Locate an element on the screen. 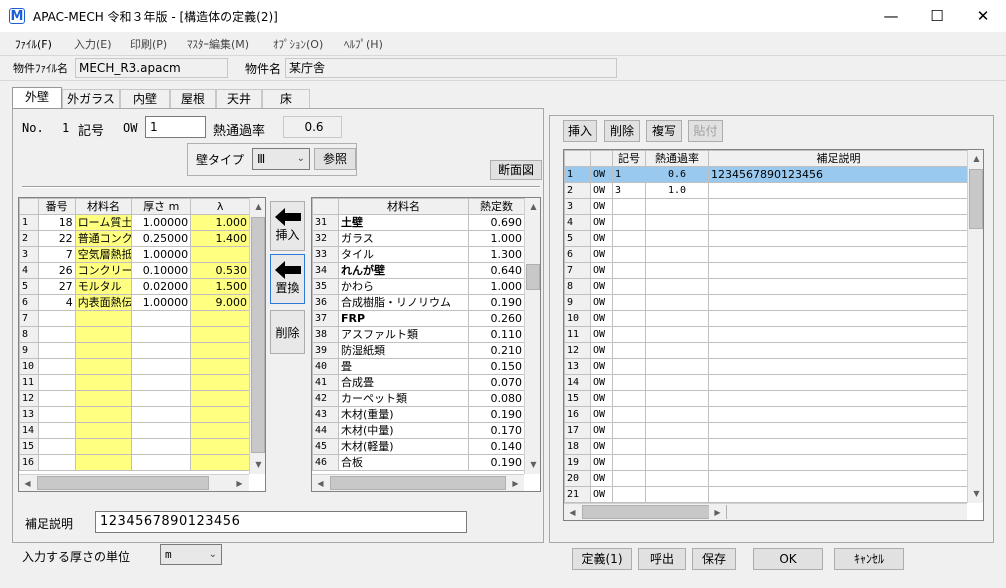 This screenshot has width=1006, height=588. cell-number: 18 is located at coordinates (56, 222).